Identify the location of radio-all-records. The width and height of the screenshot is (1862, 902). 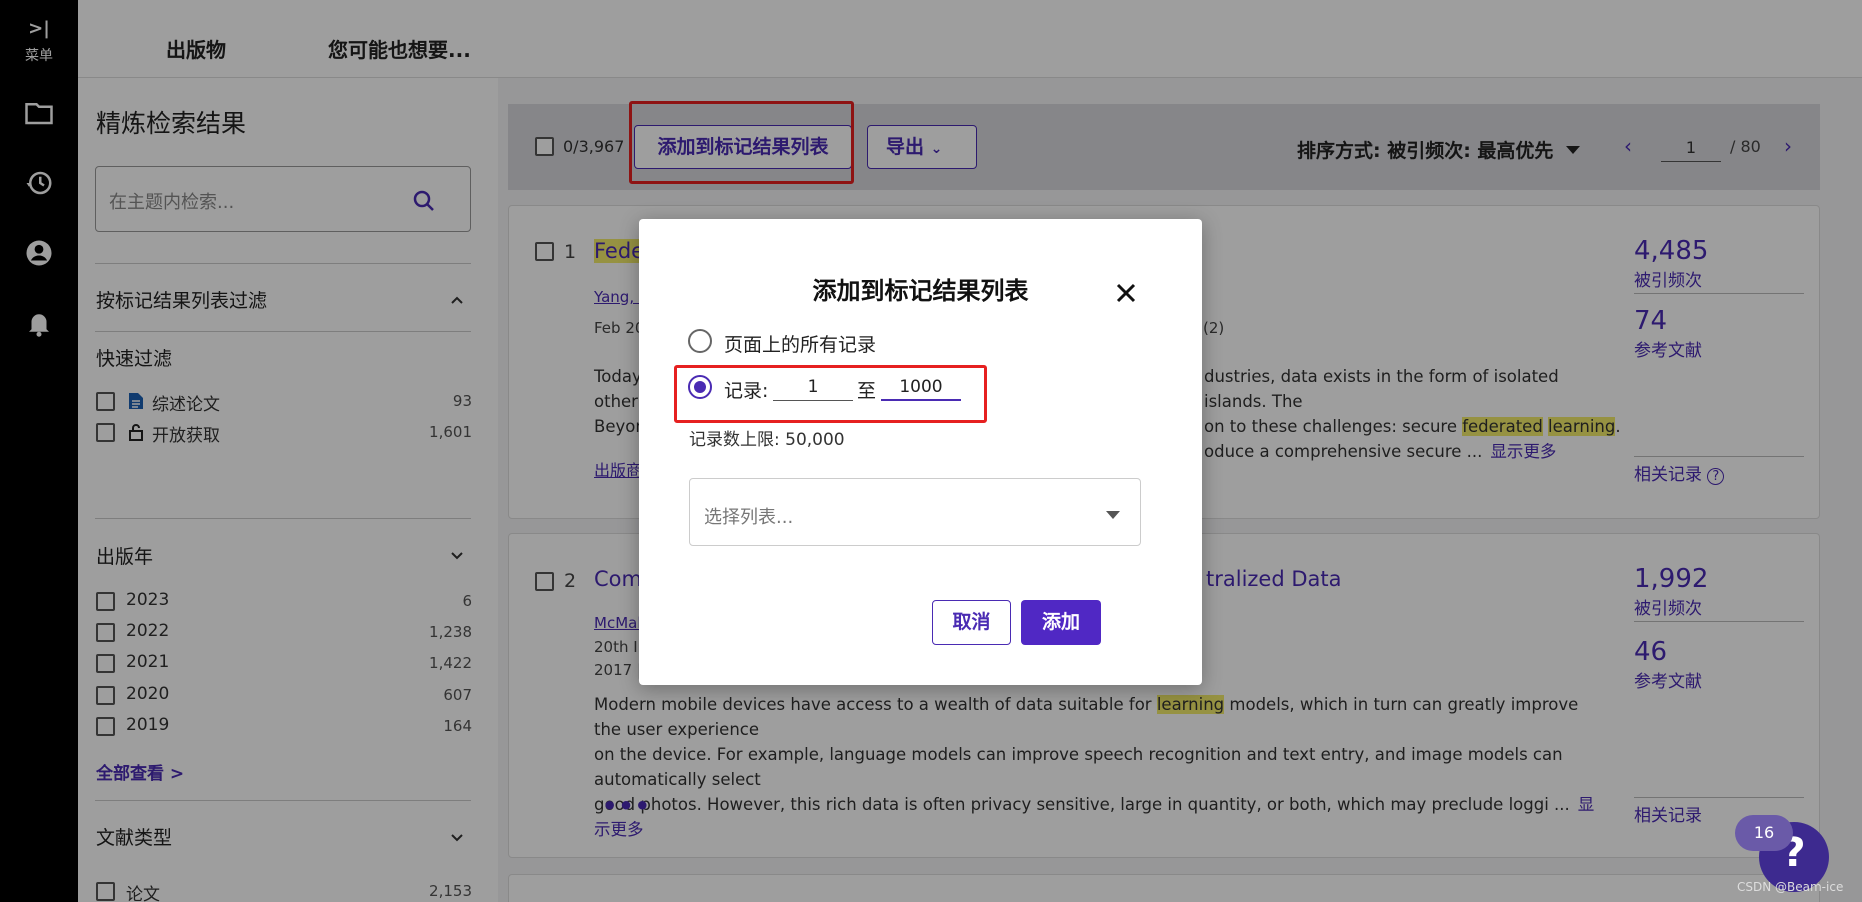
(700, 341).